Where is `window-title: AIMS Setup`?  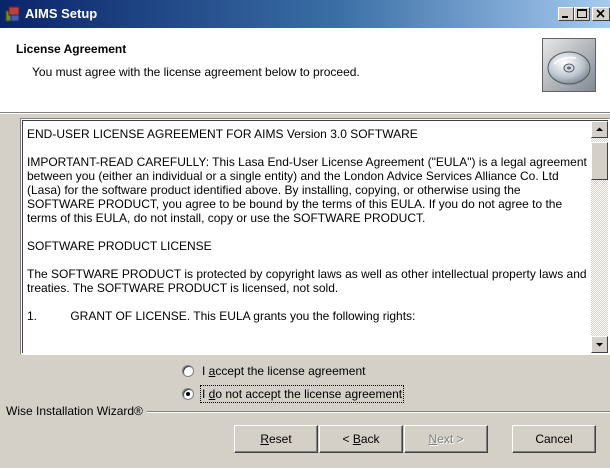 window-title: AIMS Setup is located at coordinates (61, 13).